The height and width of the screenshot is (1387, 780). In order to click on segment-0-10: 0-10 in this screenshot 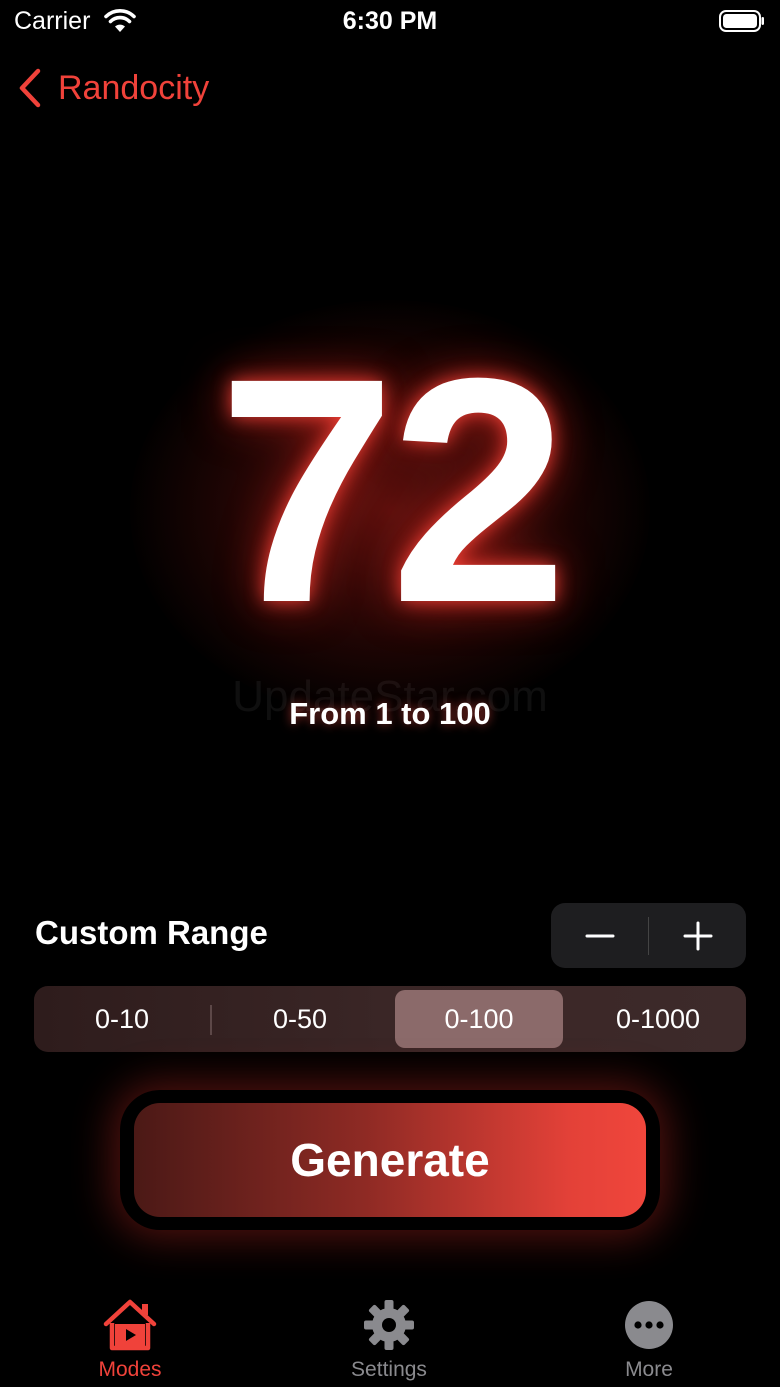, I will do `click(122, 1019)`.